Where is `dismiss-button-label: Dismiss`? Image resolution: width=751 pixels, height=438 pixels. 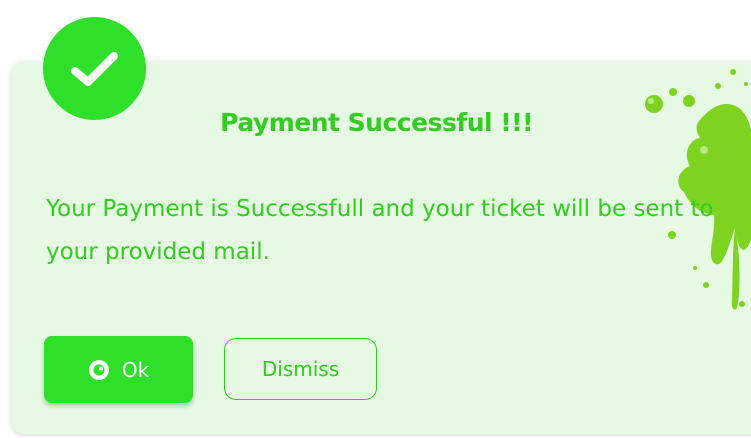 dismiss-button-label: Dismiss is located at coordinates (300, 369).